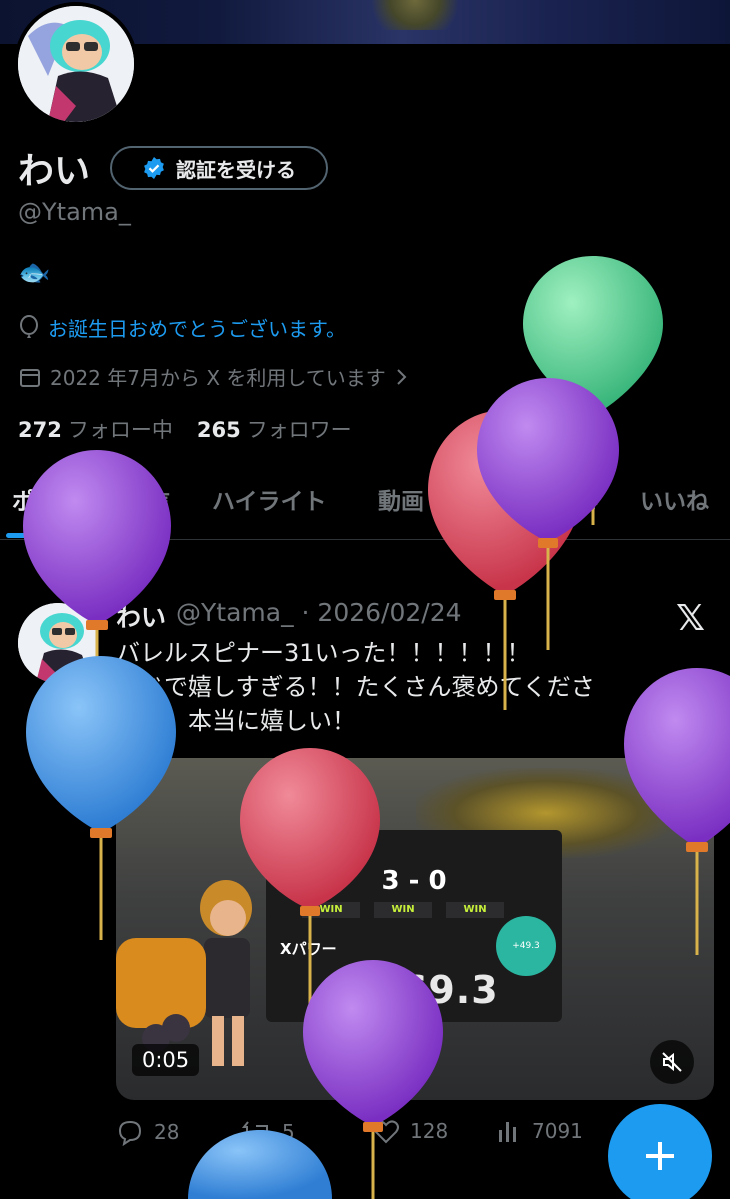 The image size is (730, 1199). Describe the element at coordinates (414, 926) in the screenshot. I see `match-result-card: 3 - 0 WIN WIN WIN Xパワー 3069.3 +49.3` at that location.